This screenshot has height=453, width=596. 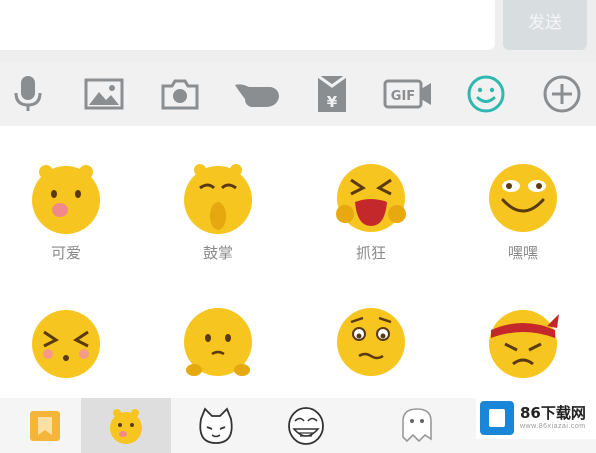 I want to click on input-bar: 发送, so click(x=298, y=31).